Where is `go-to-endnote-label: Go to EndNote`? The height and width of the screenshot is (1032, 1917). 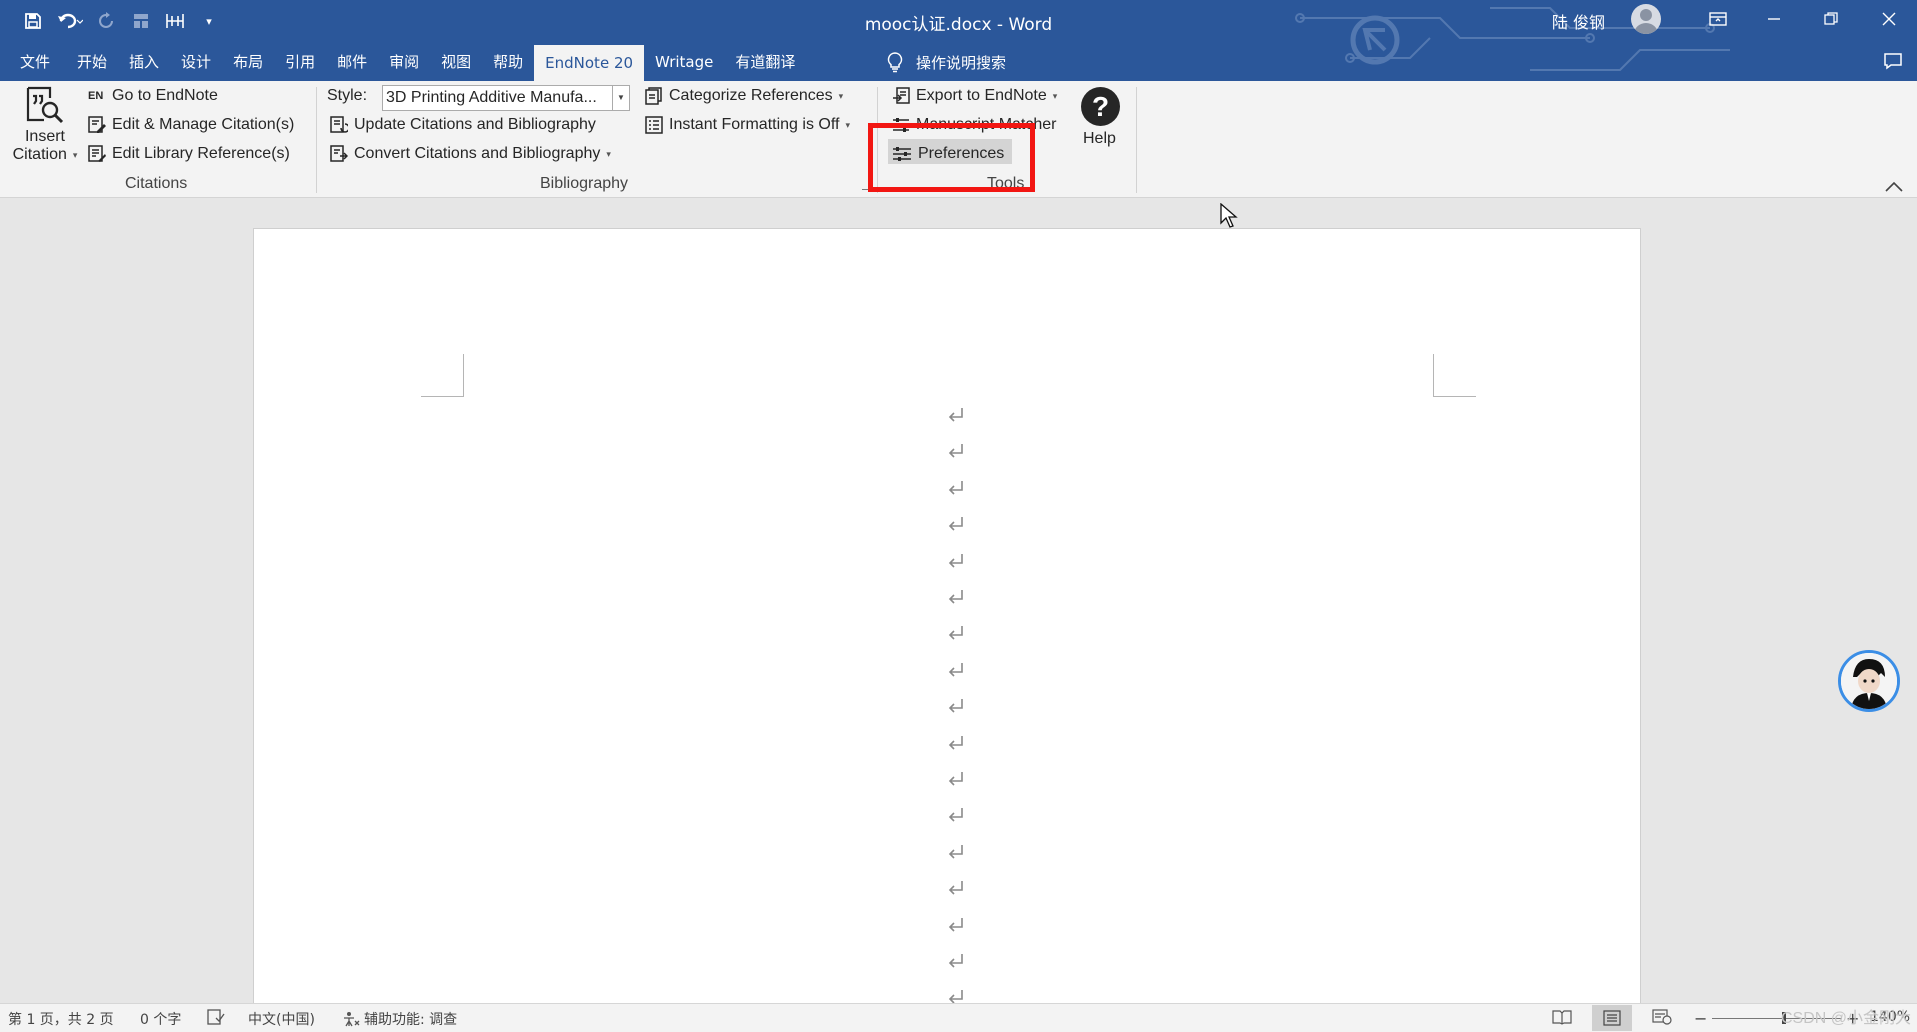 go-to-endnote-label: Go to EndNote is located at coordinates (165, 95).